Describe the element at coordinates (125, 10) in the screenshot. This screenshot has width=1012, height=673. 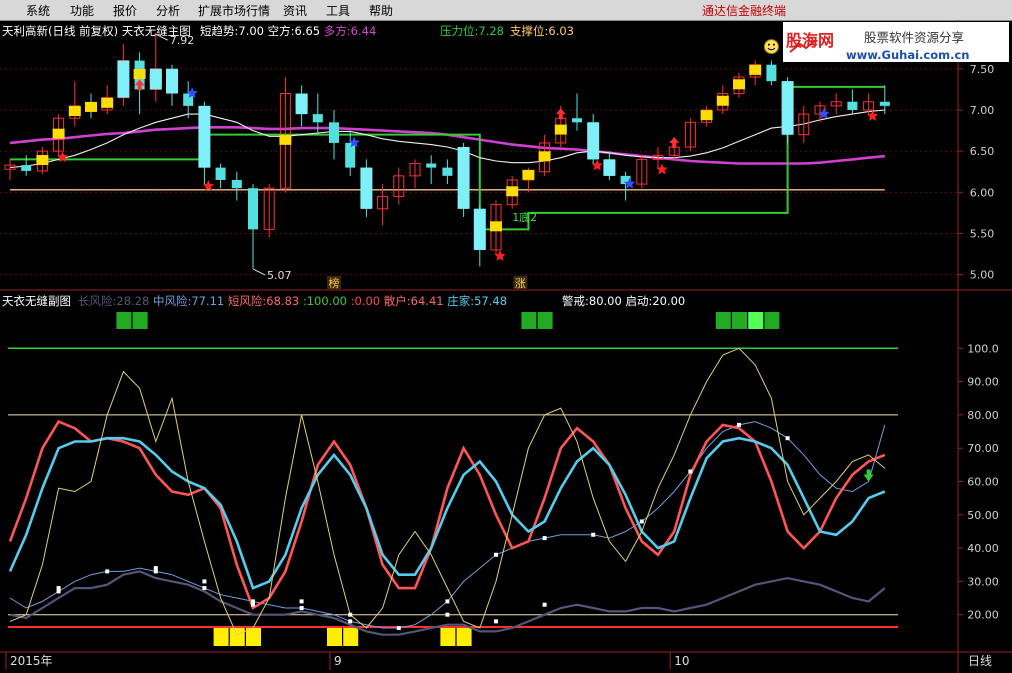
I see `menu-item-quote: 报价` at that location.